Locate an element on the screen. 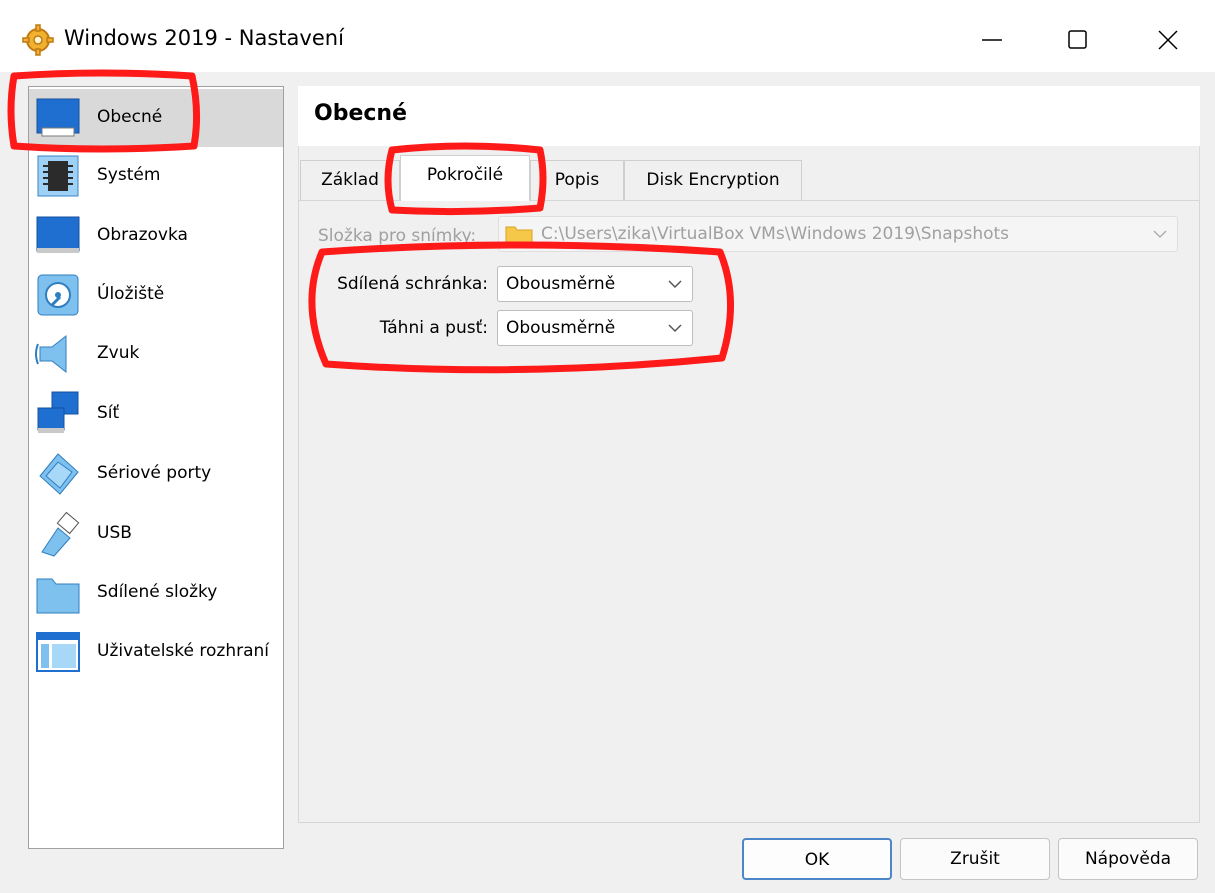 The height and width of the screenshot is (893, 1215). clipboard-label: Sdílená schránka: is located at coordinates (412, 284).